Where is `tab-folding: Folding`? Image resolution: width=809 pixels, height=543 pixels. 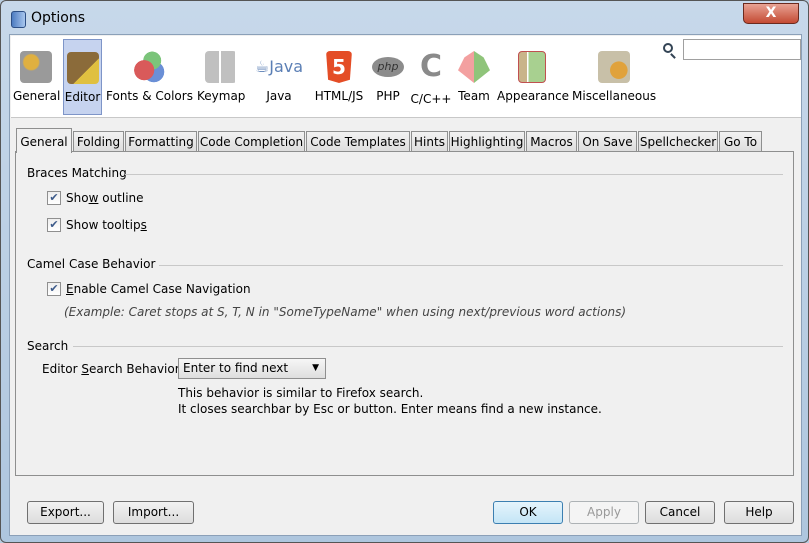
tab-folding: Folding is located at coordinates (98, 141).